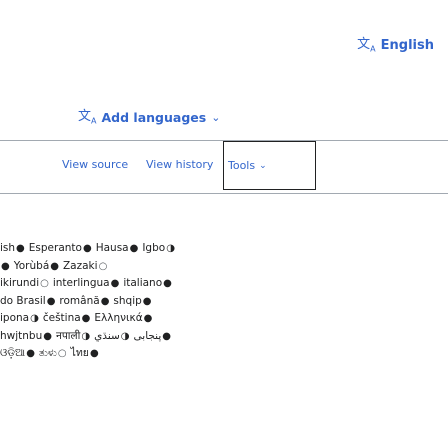 Image resolution: width=448 pixels, height=448 pixels. I want to click on add-languages-button: 文A Add languages ⌄, so click(149, 118).